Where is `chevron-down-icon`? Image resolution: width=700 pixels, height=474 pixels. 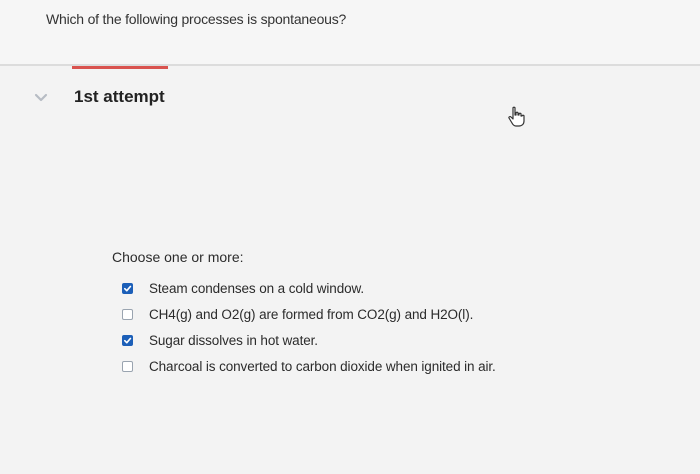
chevron-down-icon is located at coordinates (41, 98).